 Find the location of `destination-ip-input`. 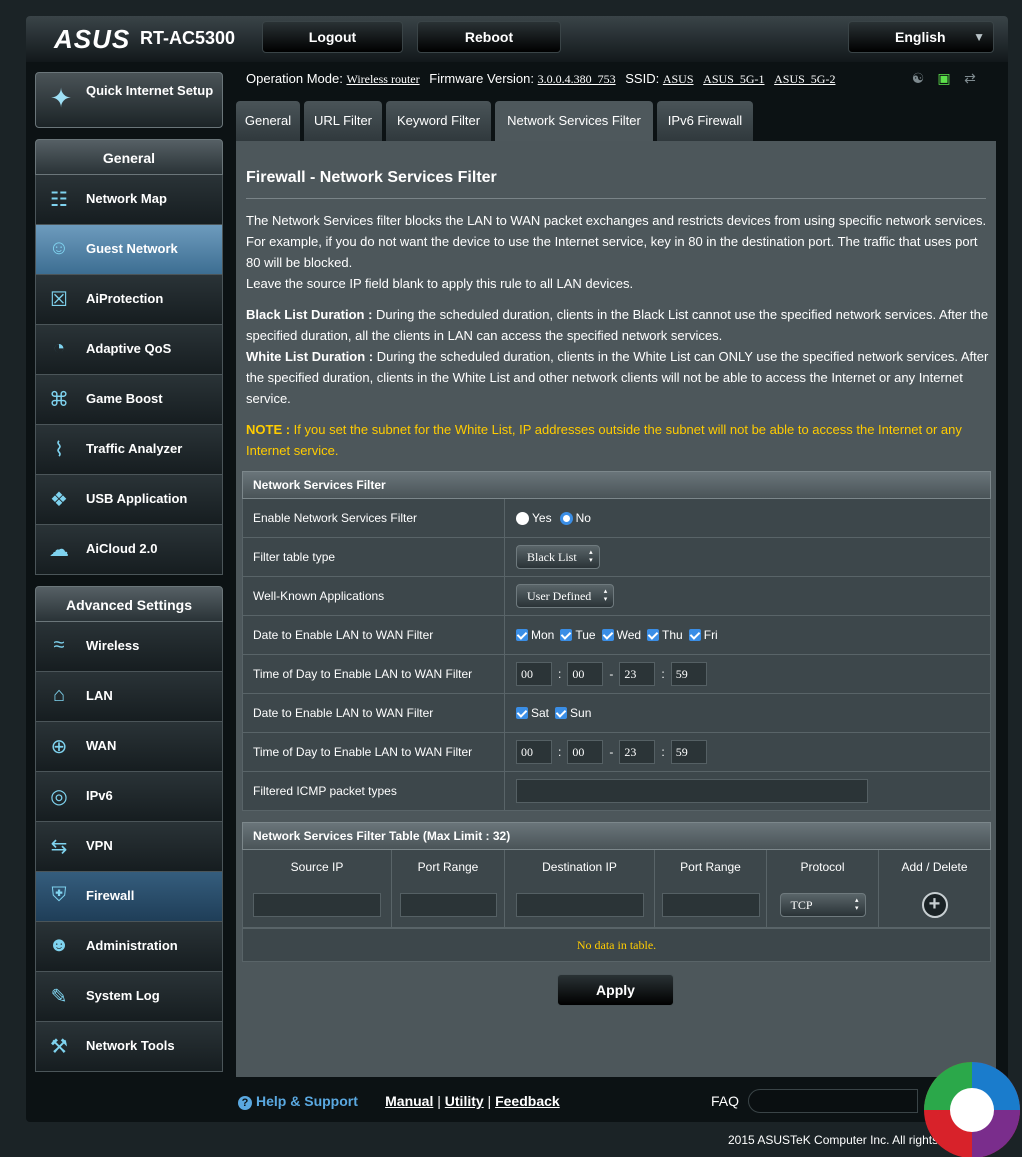

destination-ip-input is located at coordinates (579, 905).